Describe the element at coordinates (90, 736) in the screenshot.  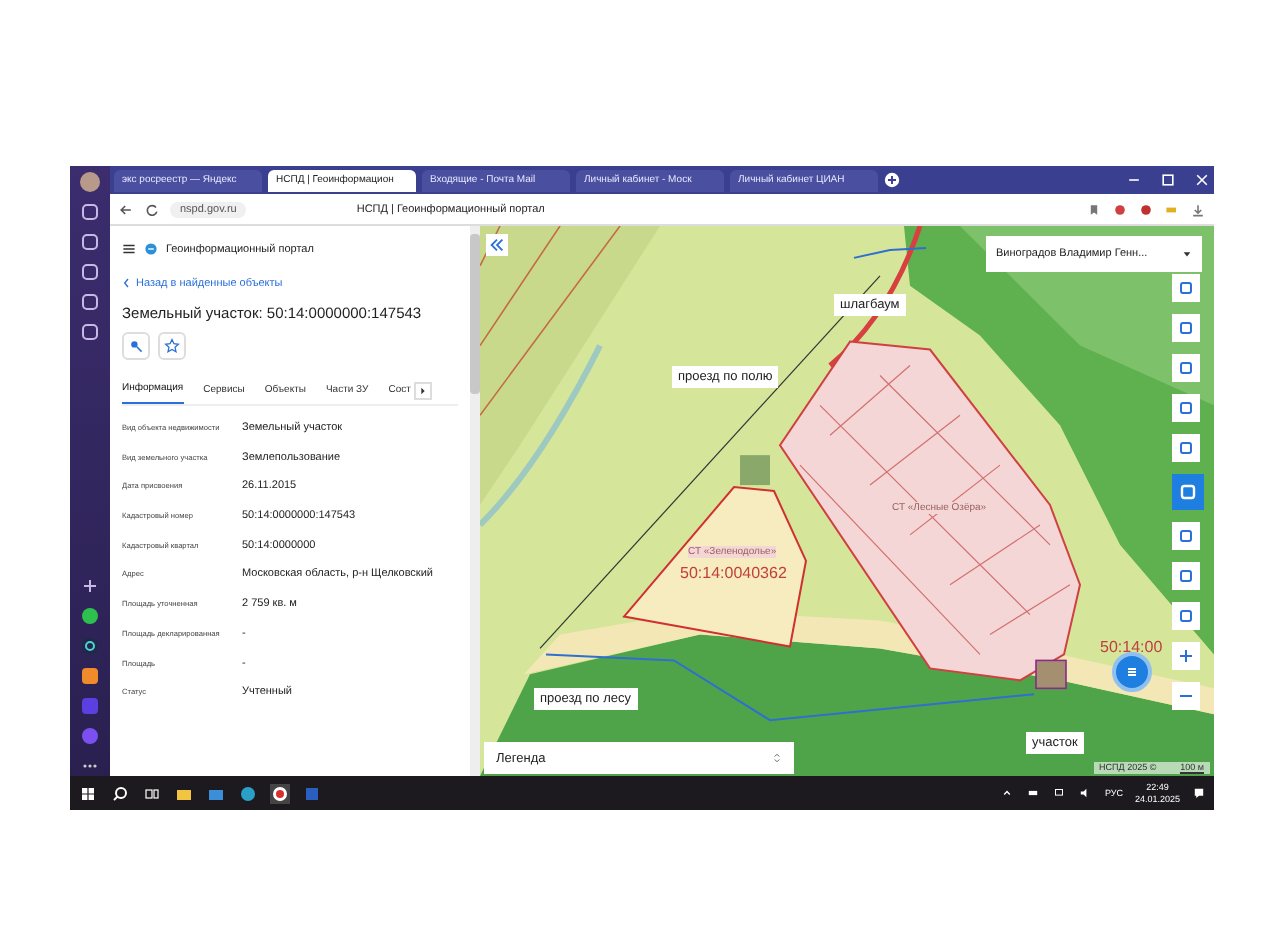
I see `alice-icon` at that location.